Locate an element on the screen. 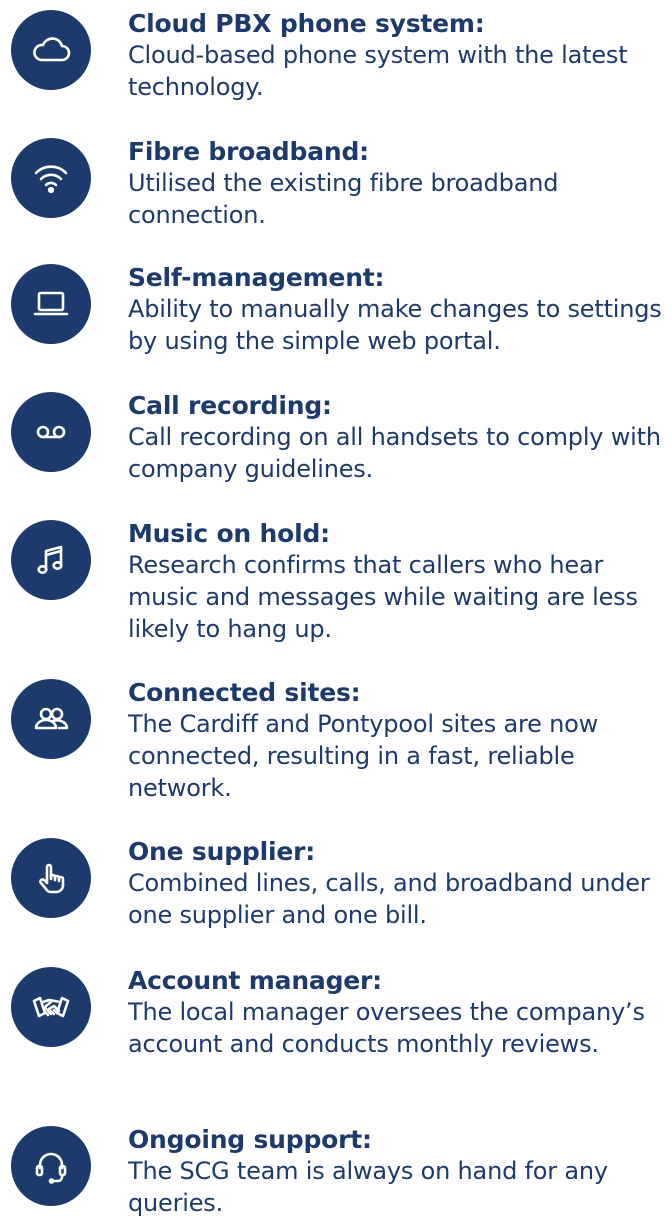 The width and height of the screenshot is (672, 1230). cloud-icon-badge is located at coordinates (51, 50).